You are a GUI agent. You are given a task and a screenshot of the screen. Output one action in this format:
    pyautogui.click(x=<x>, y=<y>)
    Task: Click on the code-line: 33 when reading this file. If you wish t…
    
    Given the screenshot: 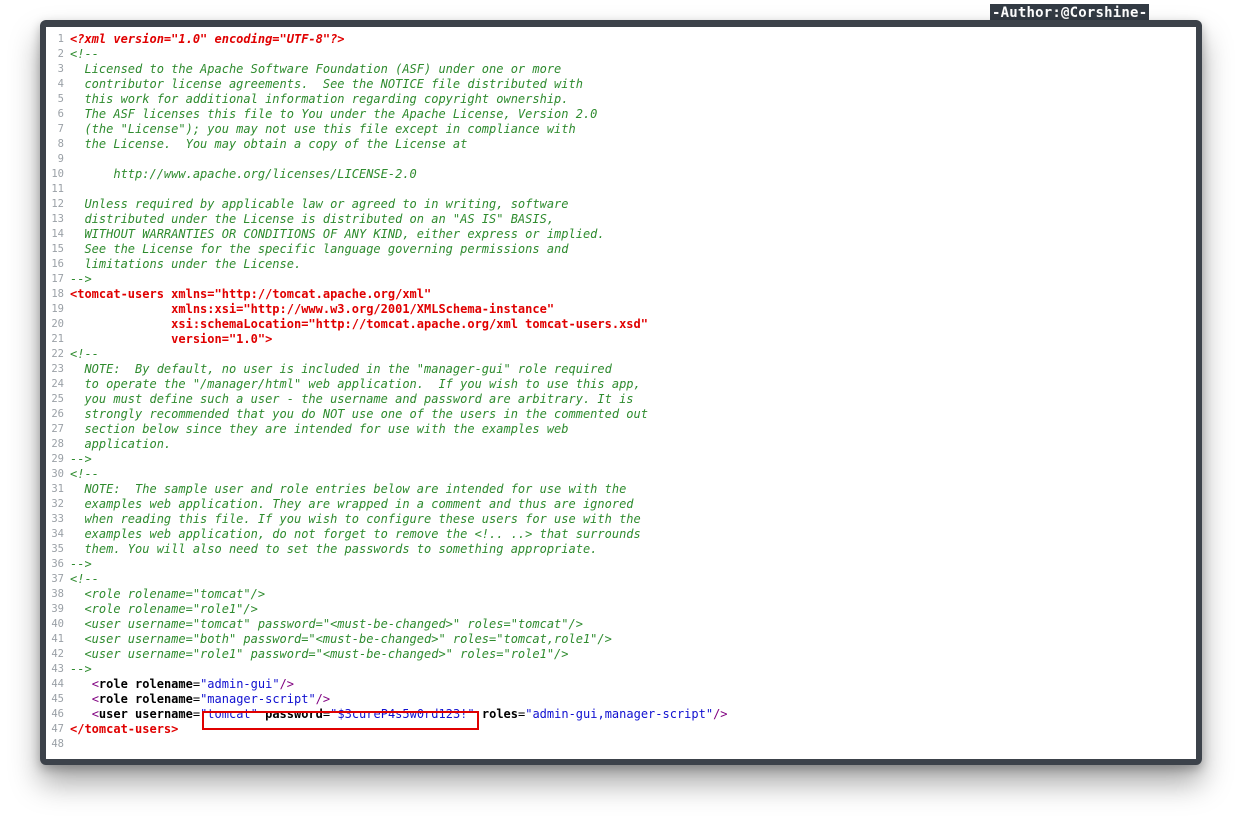 What is the action you would take?
    pyautogui.click(x=621, y=519)
    